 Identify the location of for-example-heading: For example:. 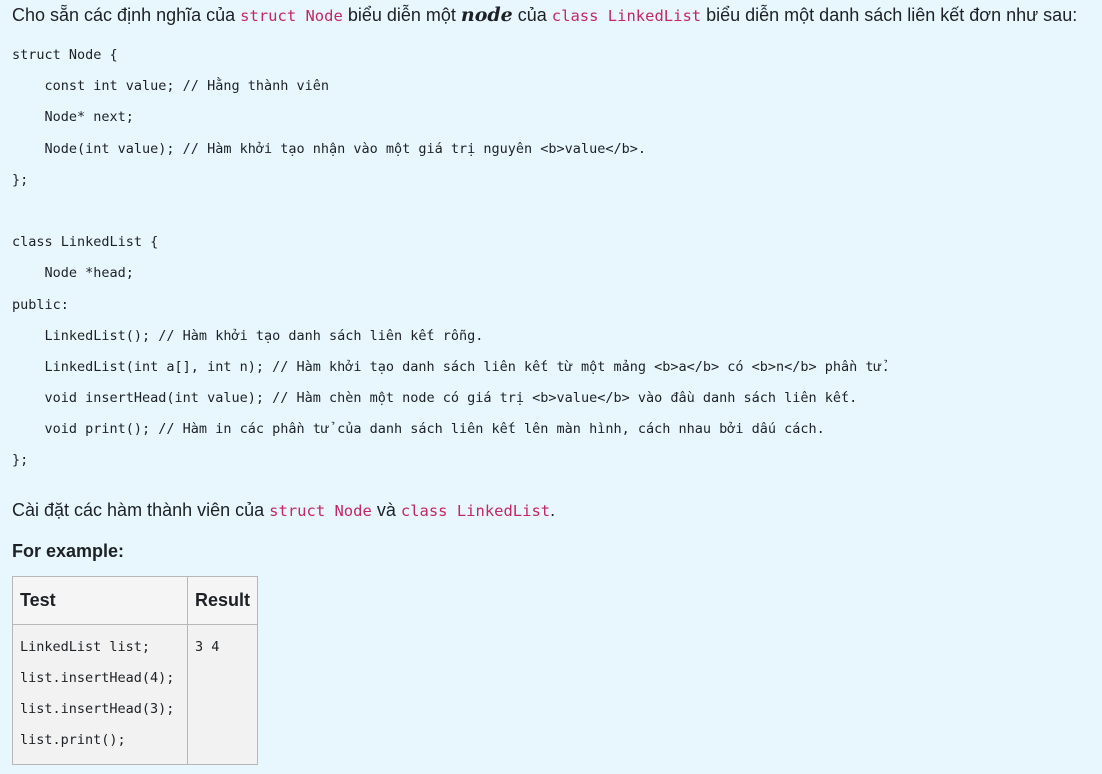
(68, 551).